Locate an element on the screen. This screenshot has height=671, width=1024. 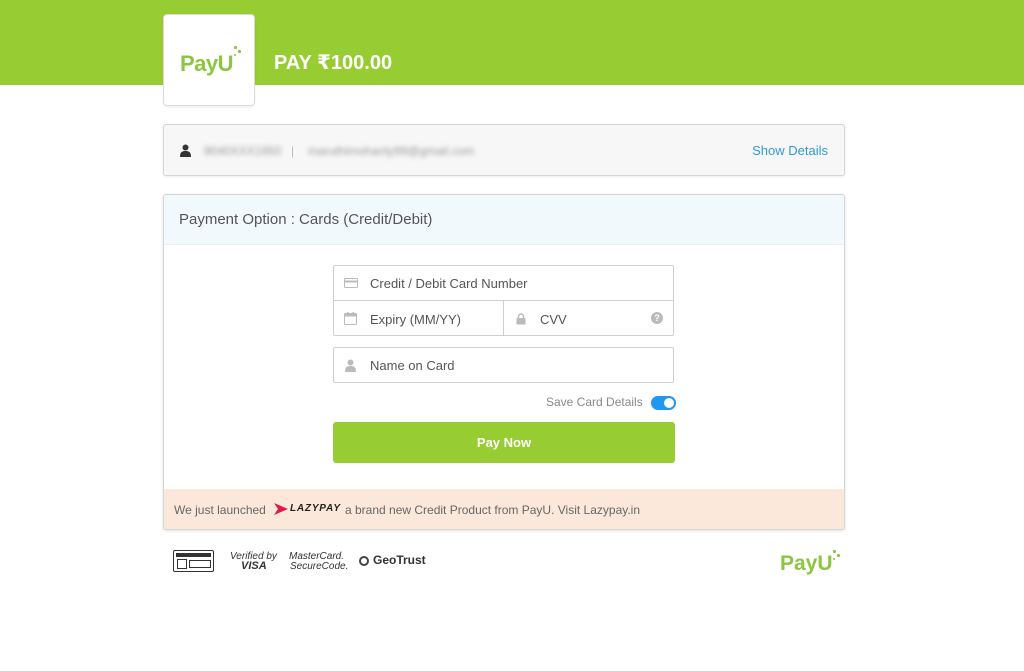
lock-icon is located at coordinates (521, 319).